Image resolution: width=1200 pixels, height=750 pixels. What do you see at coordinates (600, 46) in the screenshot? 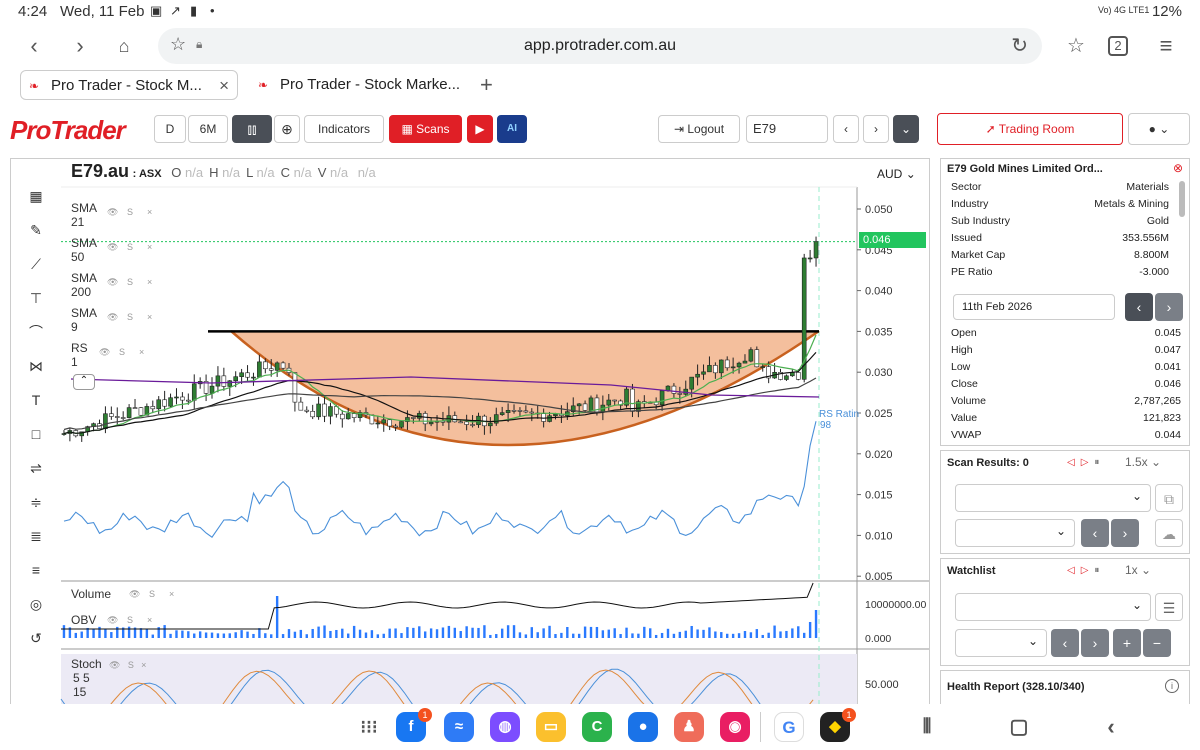
I see `address-bar: ☆ 🔒︎ app.protrader.com.au ↻` at bounding box center [600, 46].